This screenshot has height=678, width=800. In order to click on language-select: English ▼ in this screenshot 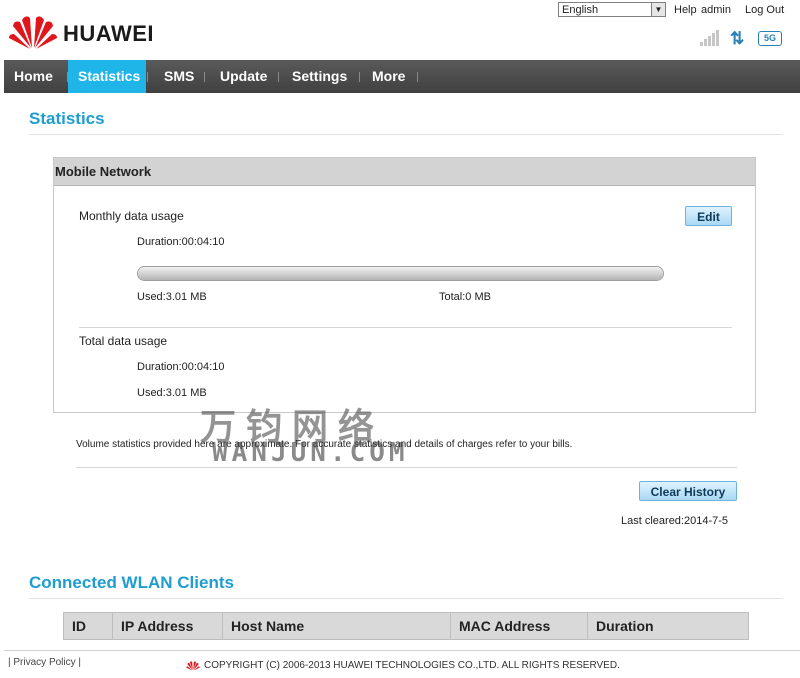, I will do `click(612, 9)`.